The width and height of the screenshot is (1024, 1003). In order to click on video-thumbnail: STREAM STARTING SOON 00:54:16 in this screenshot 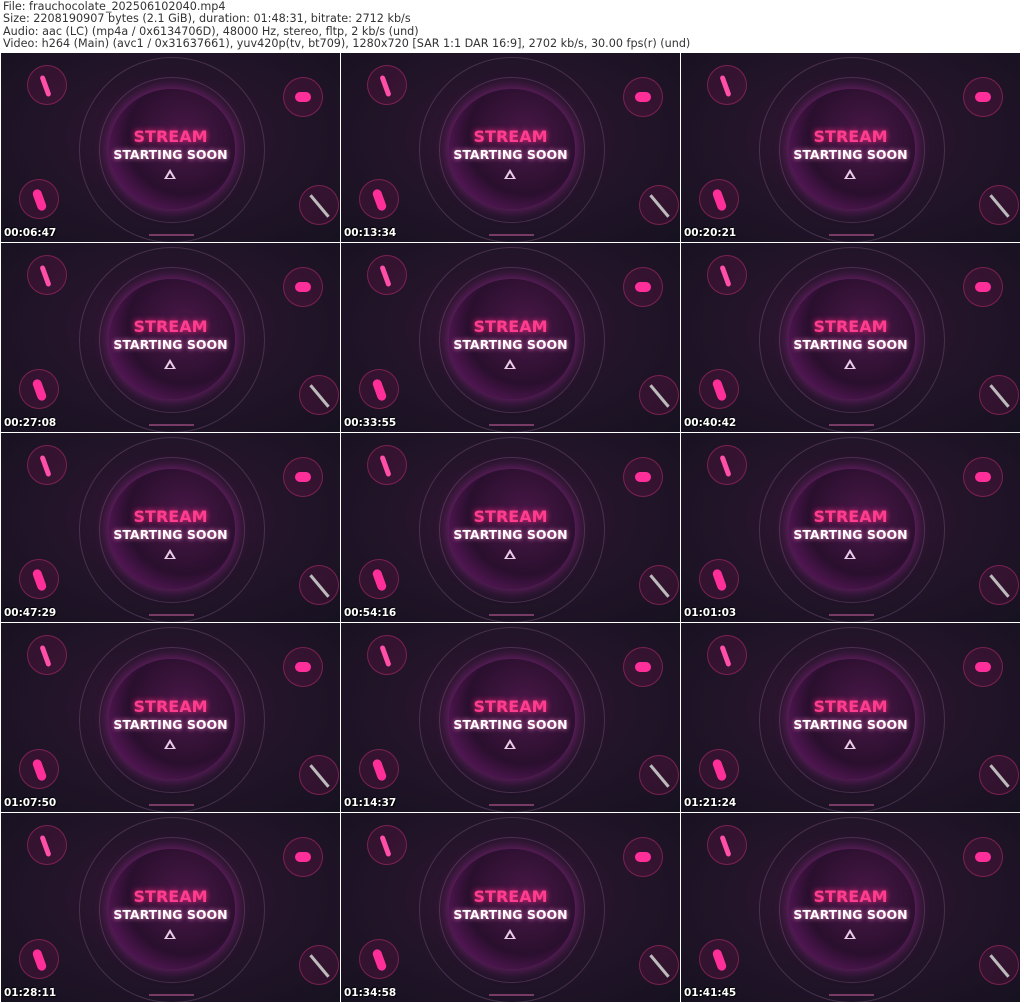, I will do `click(510, 527)`.